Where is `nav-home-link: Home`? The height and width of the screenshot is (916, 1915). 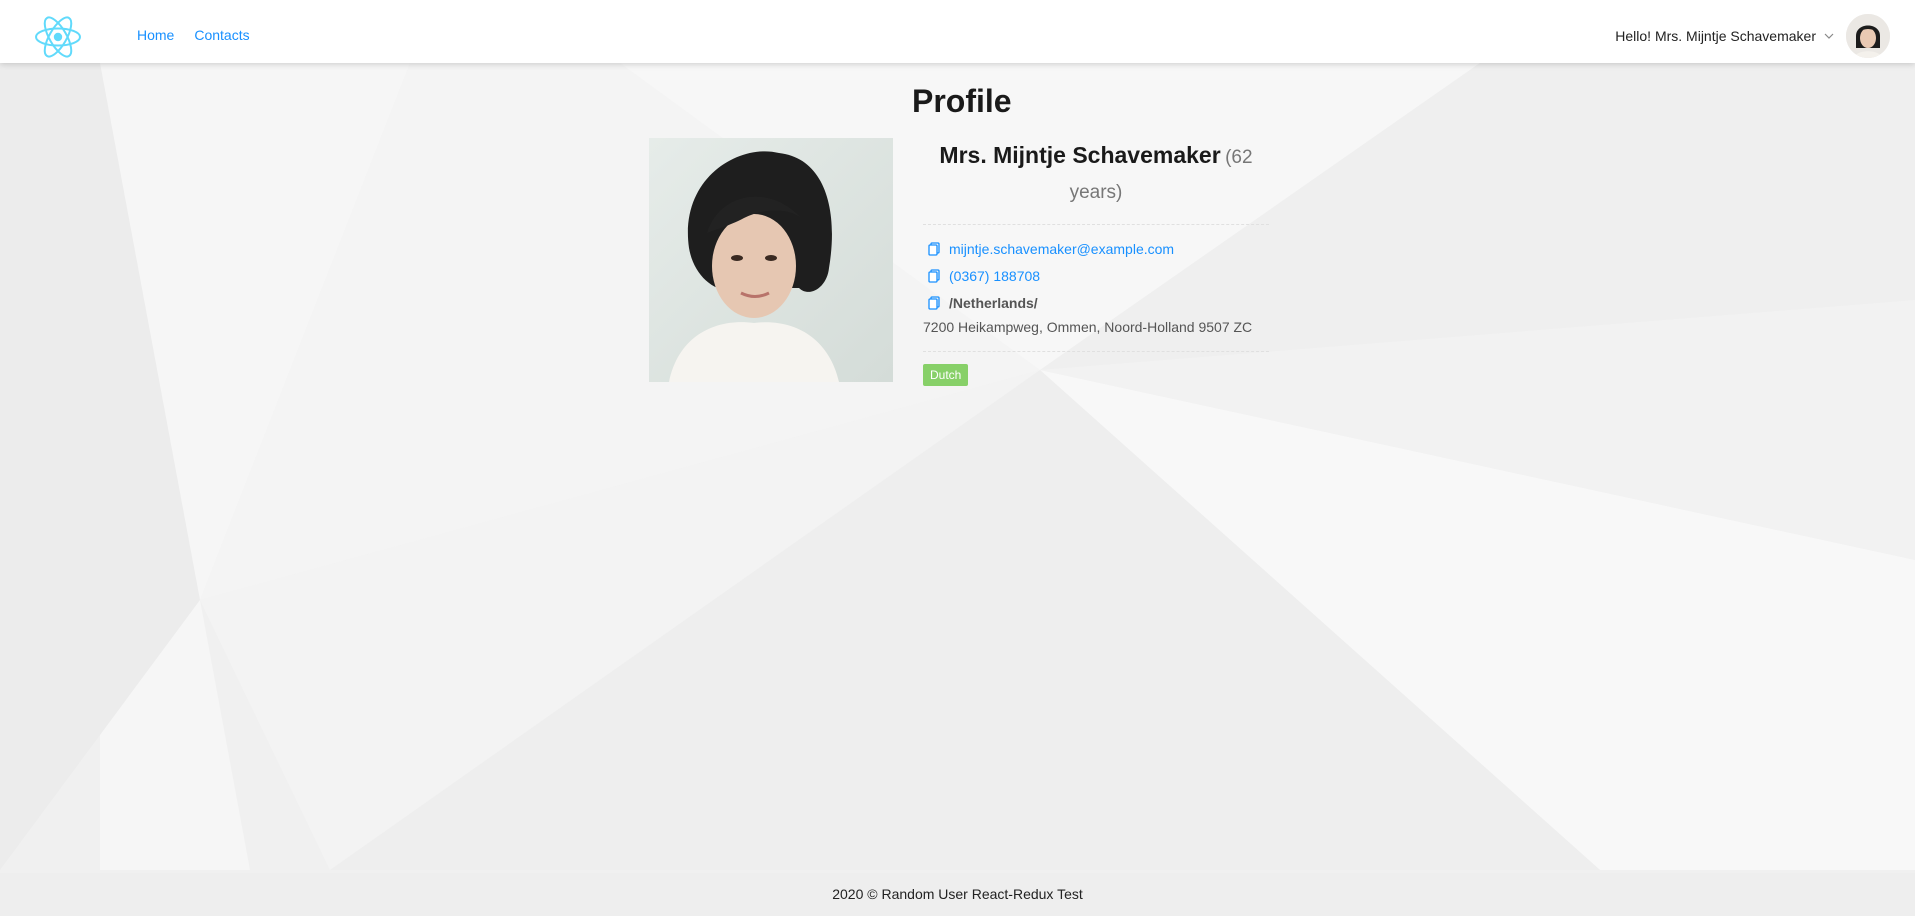 nav-home-link: Home is located at coordinates (155, 35).